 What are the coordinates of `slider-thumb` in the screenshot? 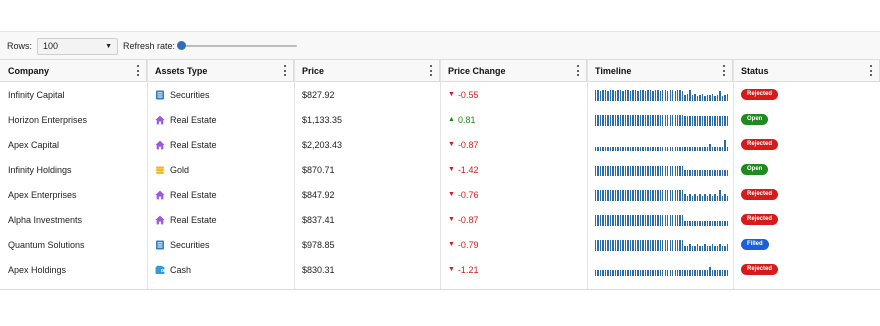 It's located at (182, 45).